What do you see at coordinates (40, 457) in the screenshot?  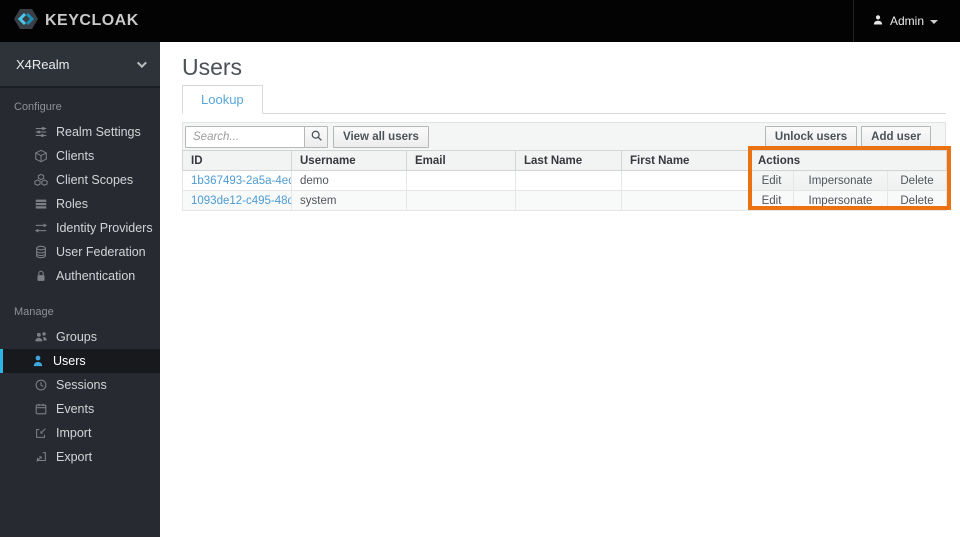 I see `export-icon` at bounding box center [40, 457].